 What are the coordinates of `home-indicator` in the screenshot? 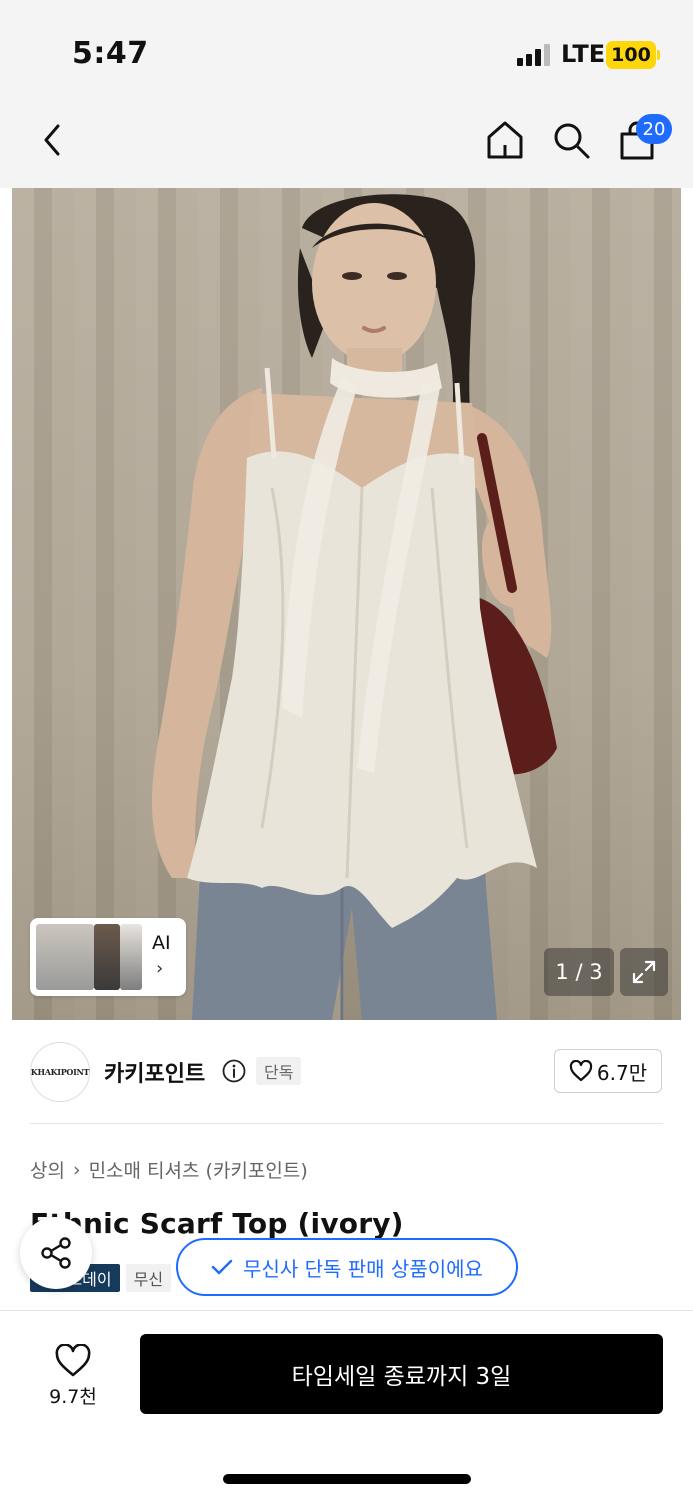 It's located at (347, 1479).